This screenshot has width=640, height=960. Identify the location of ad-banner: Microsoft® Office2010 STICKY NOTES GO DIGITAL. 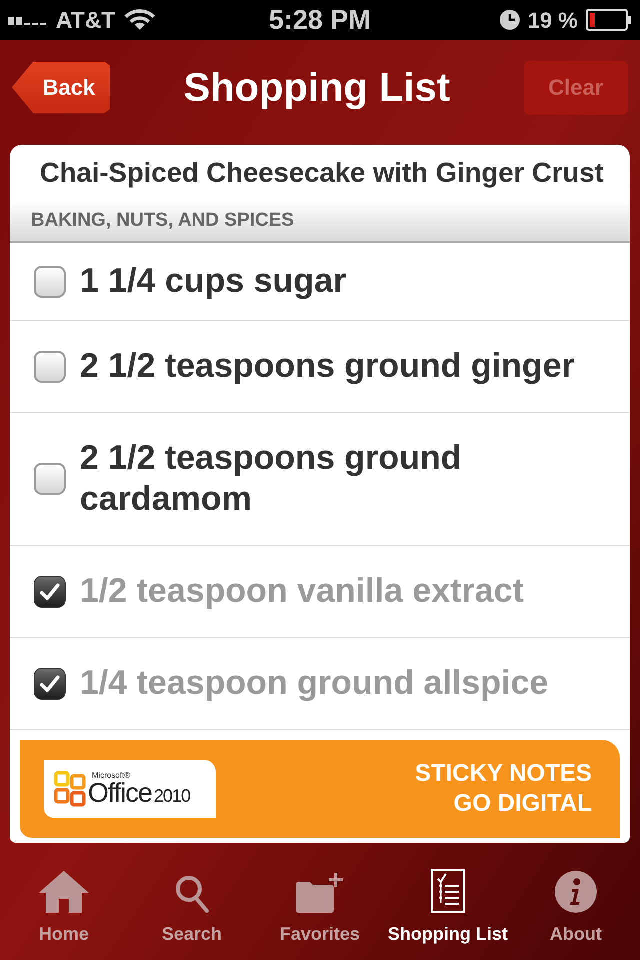
(320, 789).